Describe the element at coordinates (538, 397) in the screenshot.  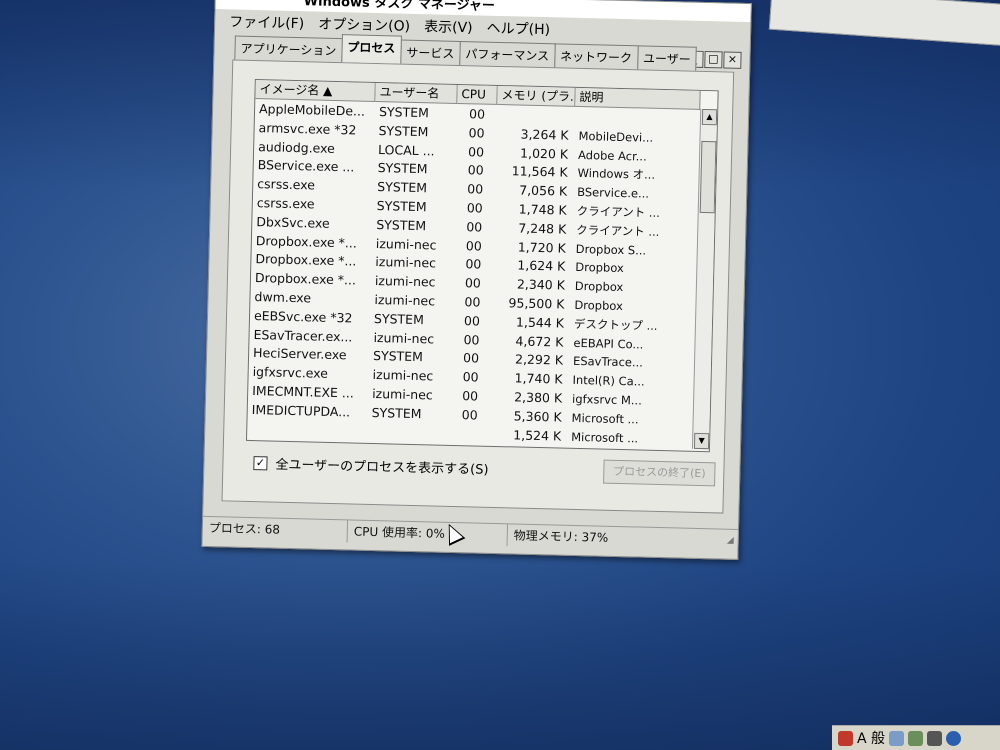
I see `process-memory: 2,380 K` at that location.